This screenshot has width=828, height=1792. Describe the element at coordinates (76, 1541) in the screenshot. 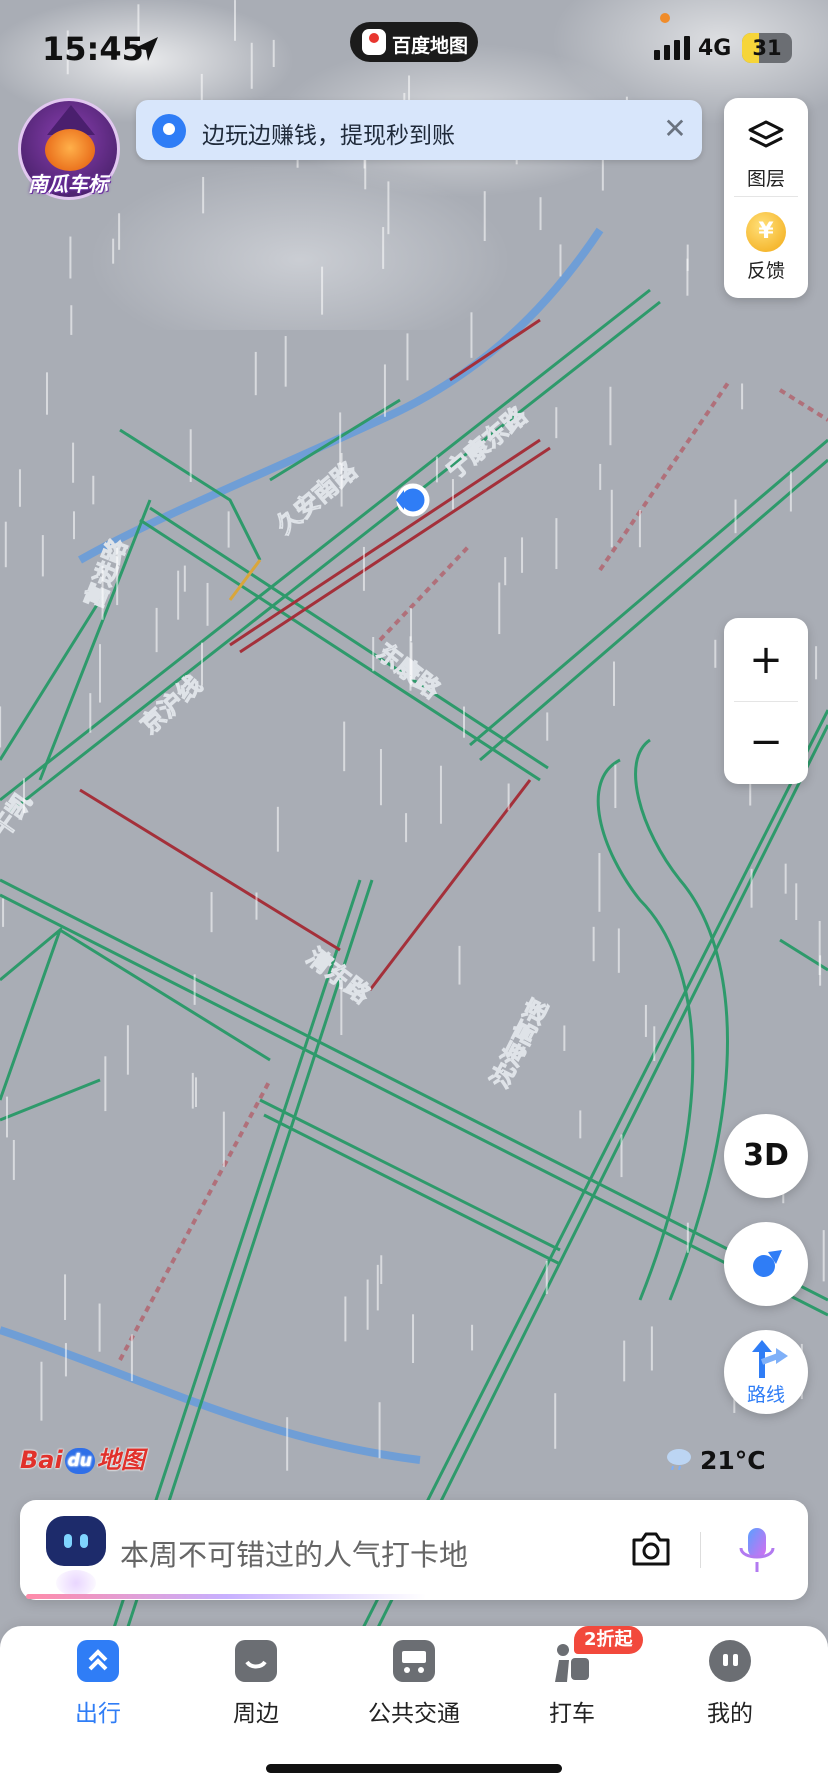

I see `ai-assistant-icon` at that location.